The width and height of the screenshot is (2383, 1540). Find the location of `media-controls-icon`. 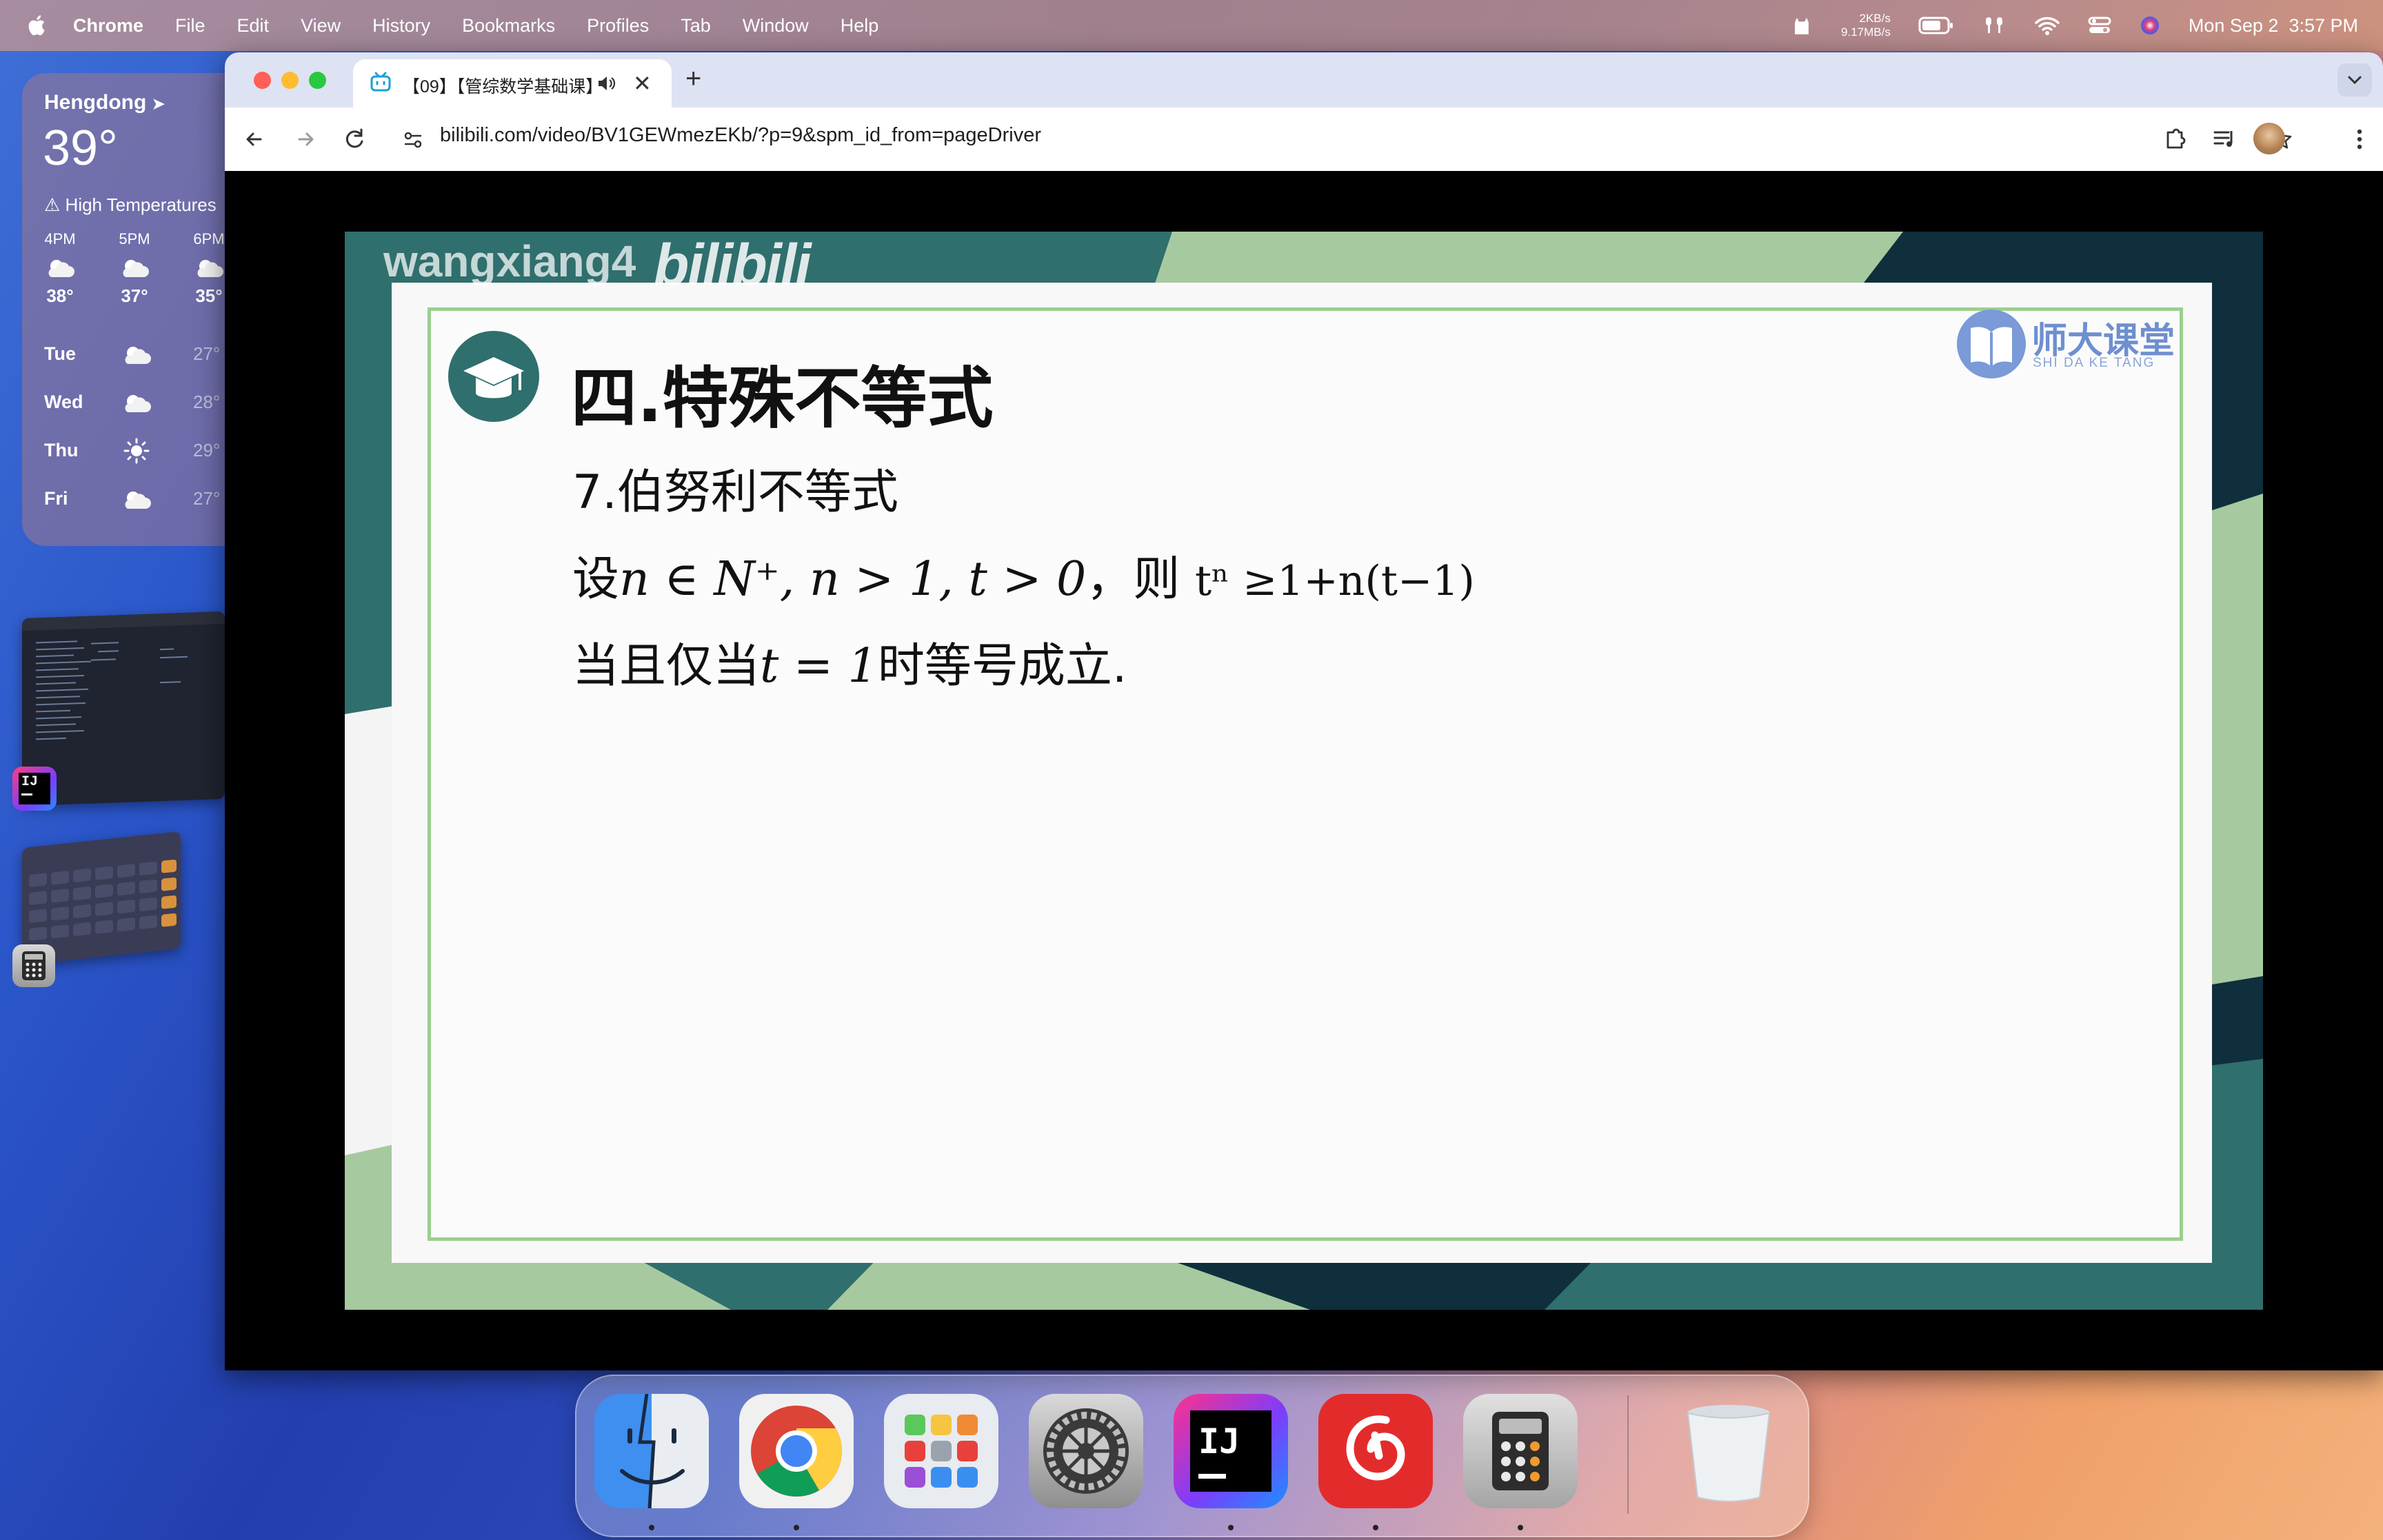

media-controls-icon is located at coordinates (2224, 139).